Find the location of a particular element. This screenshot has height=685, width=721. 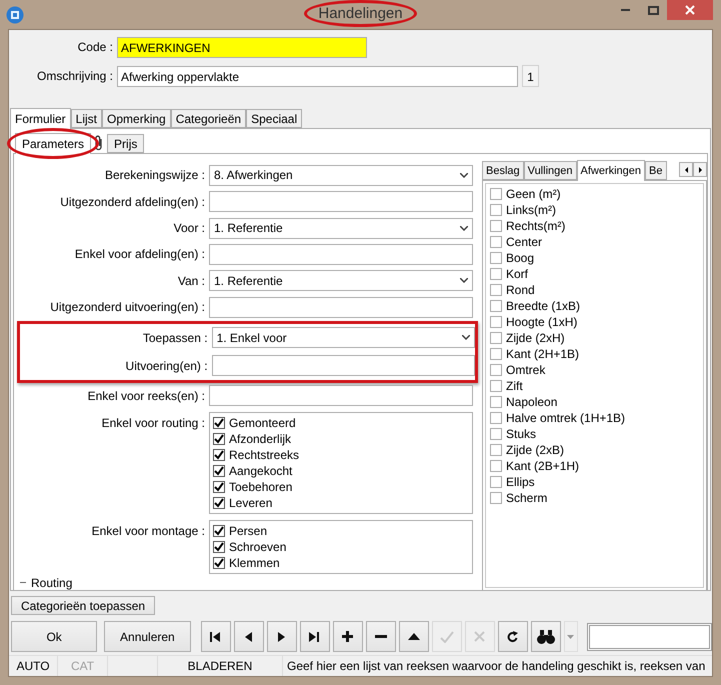

close-button is located at coordinates (690, 10).